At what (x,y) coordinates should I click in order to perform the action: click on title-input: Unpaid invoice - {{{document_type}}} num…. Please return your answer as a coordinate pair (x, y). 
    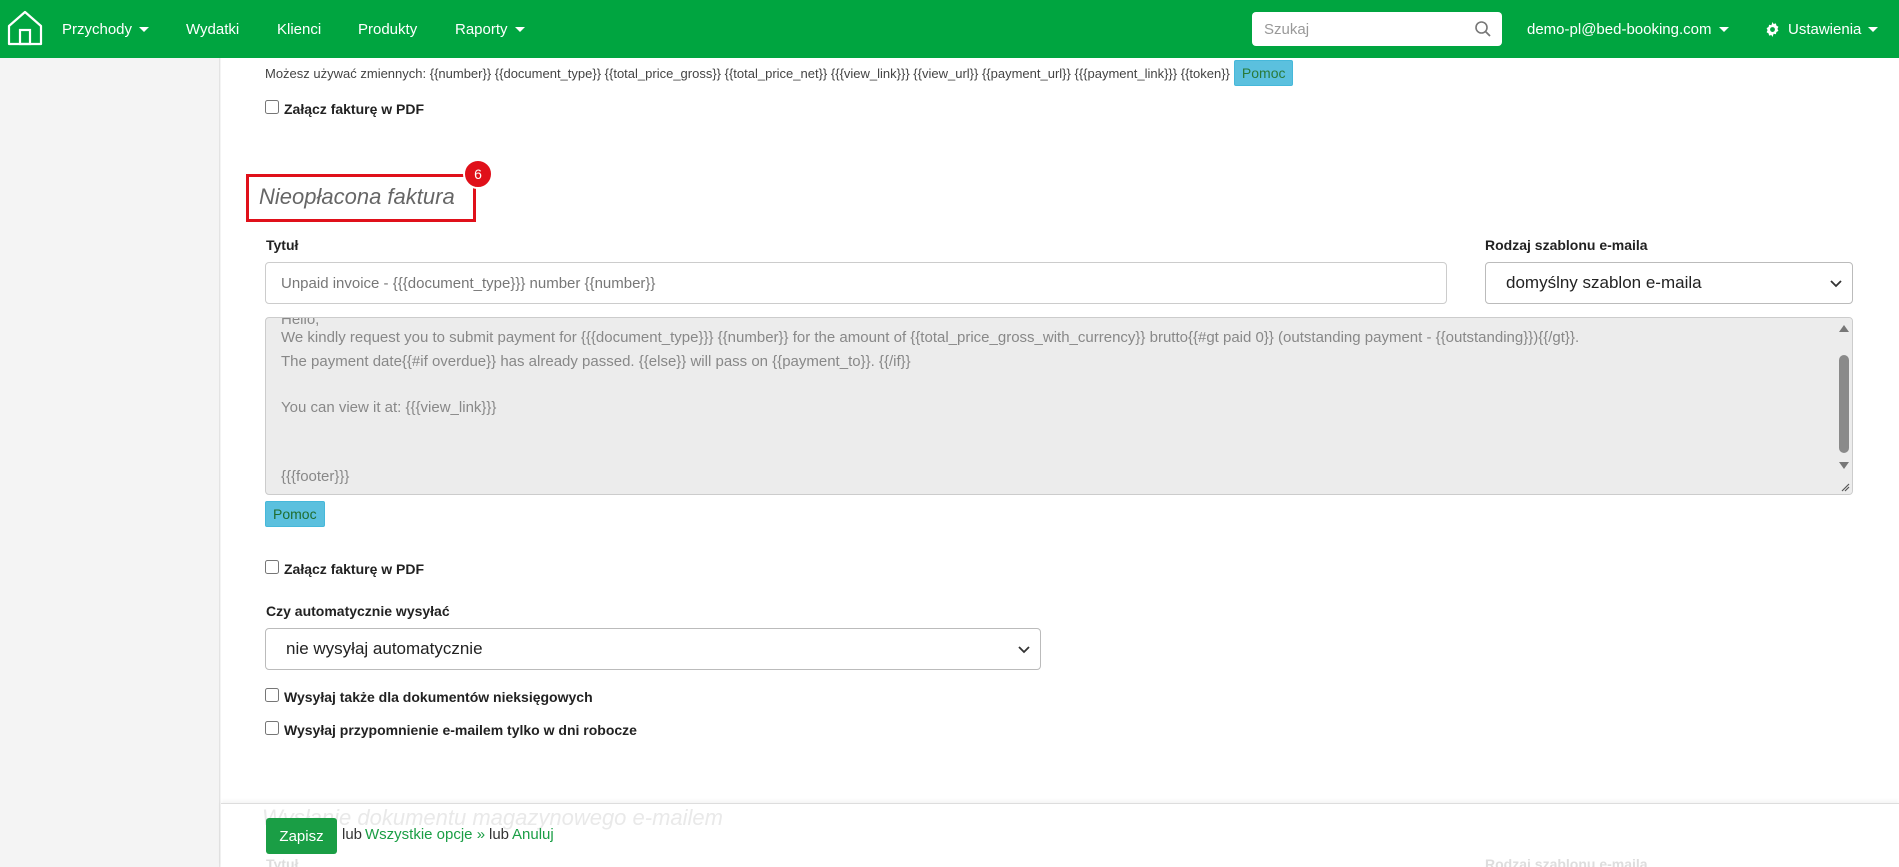
    Looking at the image, I should click on (856, 283).